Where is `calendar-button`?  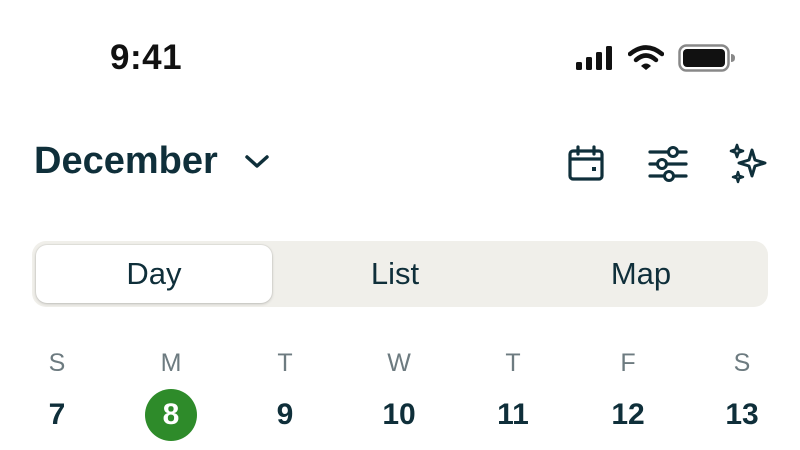
calendar-button is located at coordinates (586, 166).